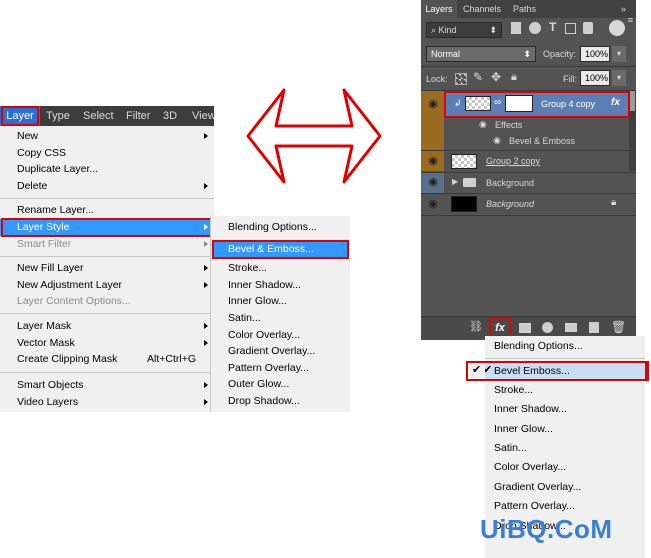  What do you see at coordinates (170, 116) in the screenshot?
I see `menu-3d: 3D` at bounding box center [170, 116].